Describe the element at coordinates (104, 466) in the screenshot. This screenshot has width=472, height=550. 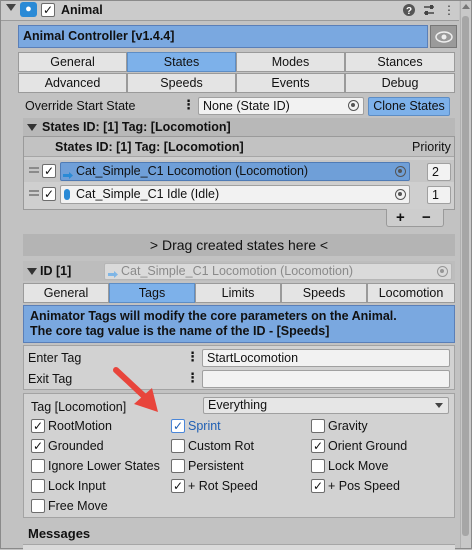
I see `tag-option-label: Ignore Lower States` at that location.